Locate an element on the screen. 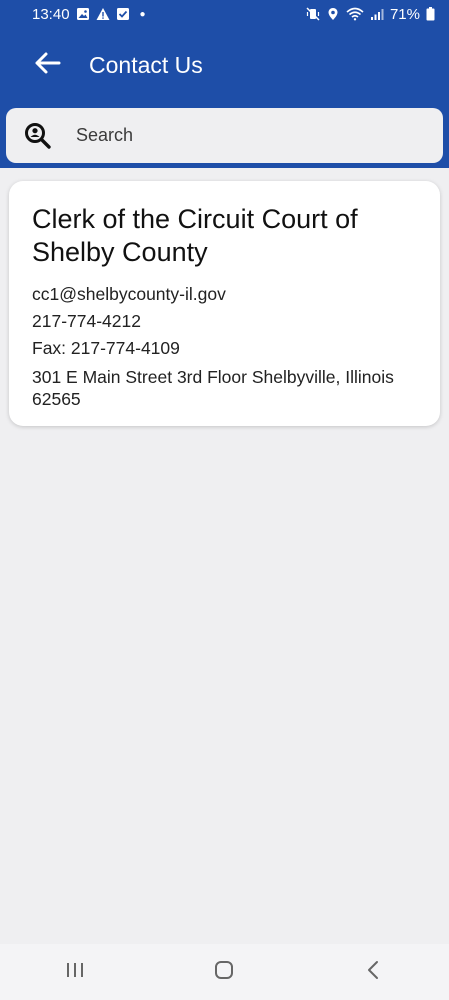 The image size is (449, 1000). search-bar-container is located at coordinates (224, 133).